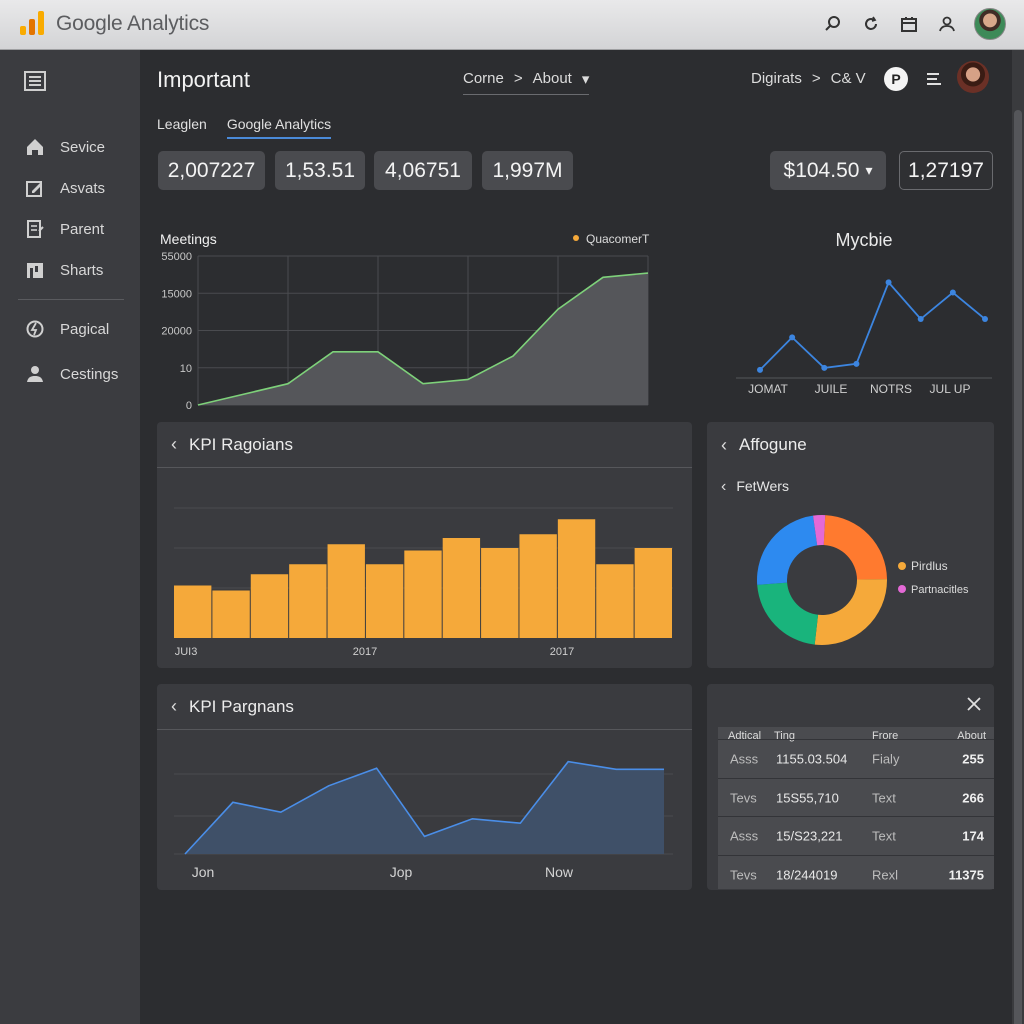 The width and height of the screenshot is (1024, 1024). I want to click on table-cell: 15S55,710, so click(807, 797).